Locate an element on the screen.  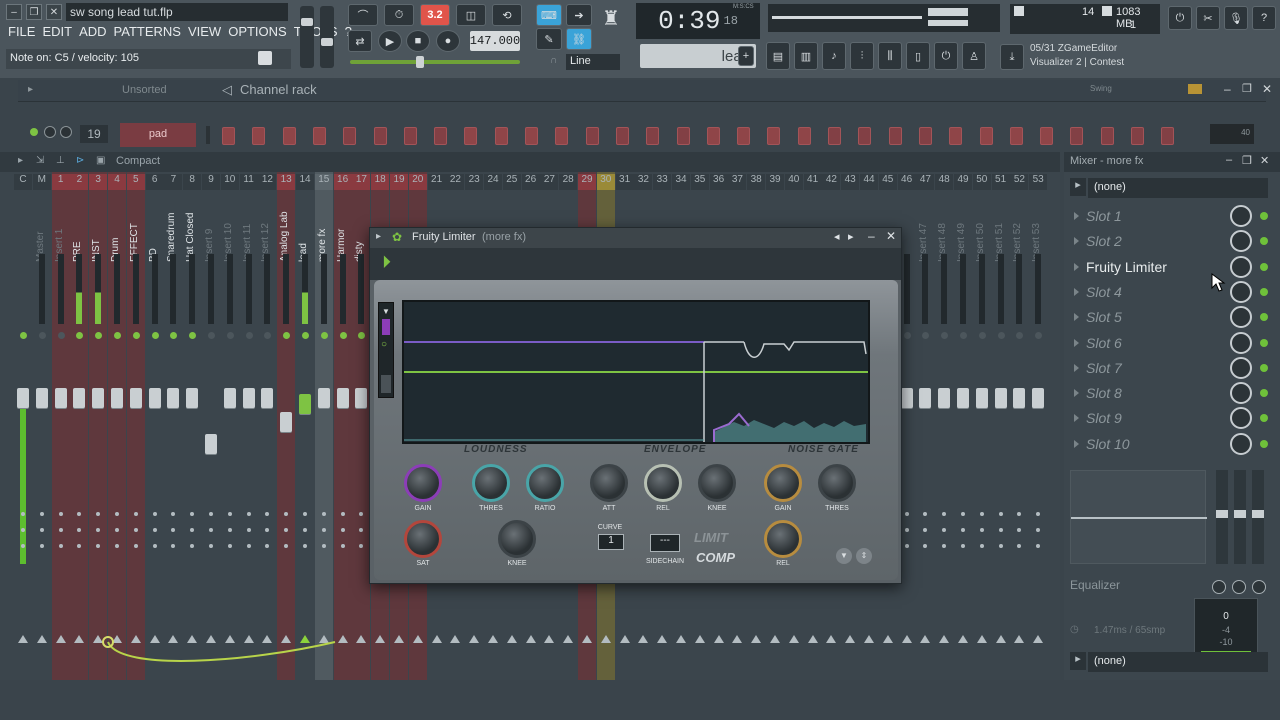
tab-loudness: LOUDNESS is located at coordinates (496, 449).